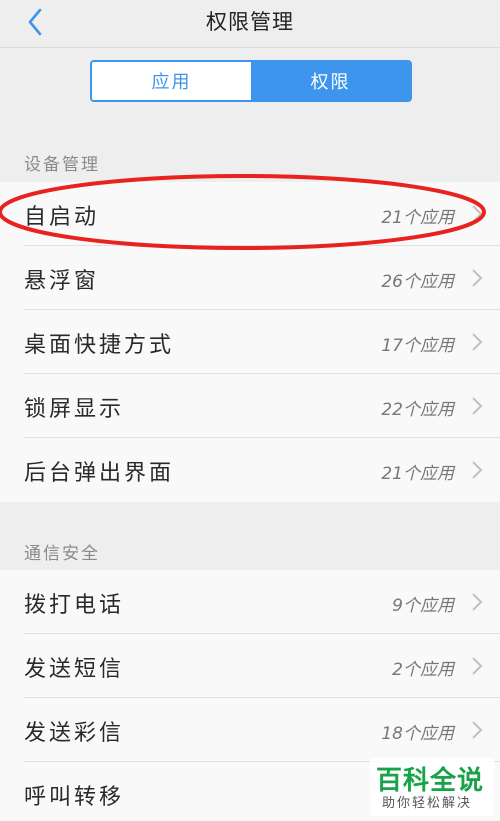  I want to click on list-item-desktop-shortcut: 桌面快捷方式 17个应用, so click(250, 342).